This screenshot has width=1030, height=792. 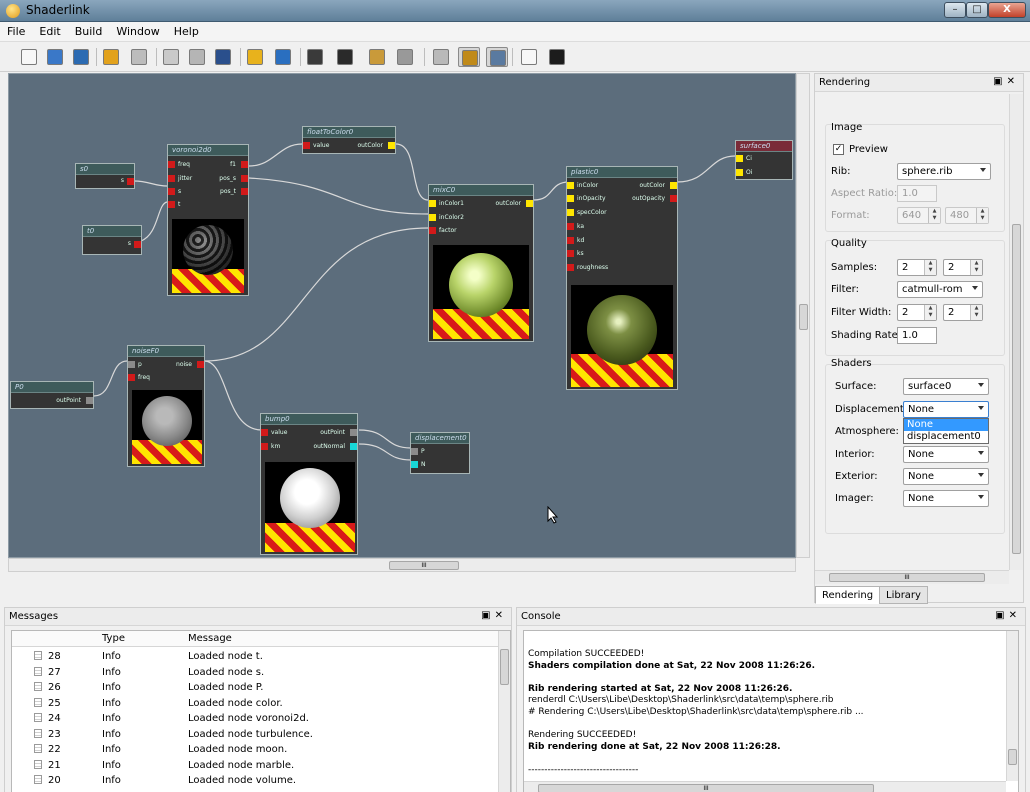 I want to click on rib-combobox: sphere.rib, so click(x=944, y=171).